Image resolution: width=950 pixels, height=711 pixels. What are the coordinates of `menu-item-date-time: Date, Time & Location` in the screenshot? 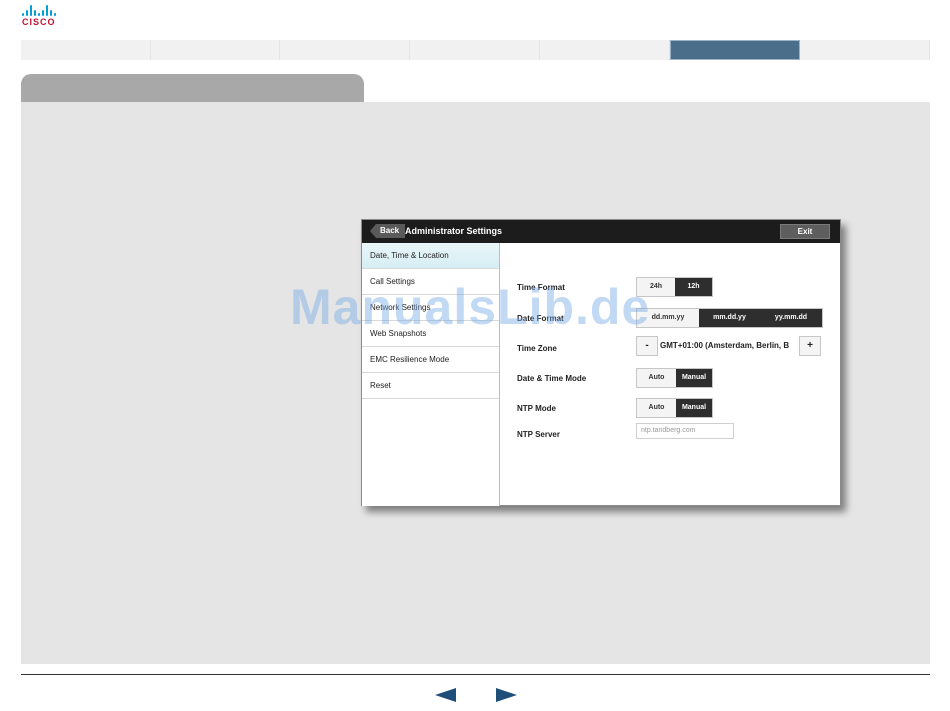 It's located at (430, 256).